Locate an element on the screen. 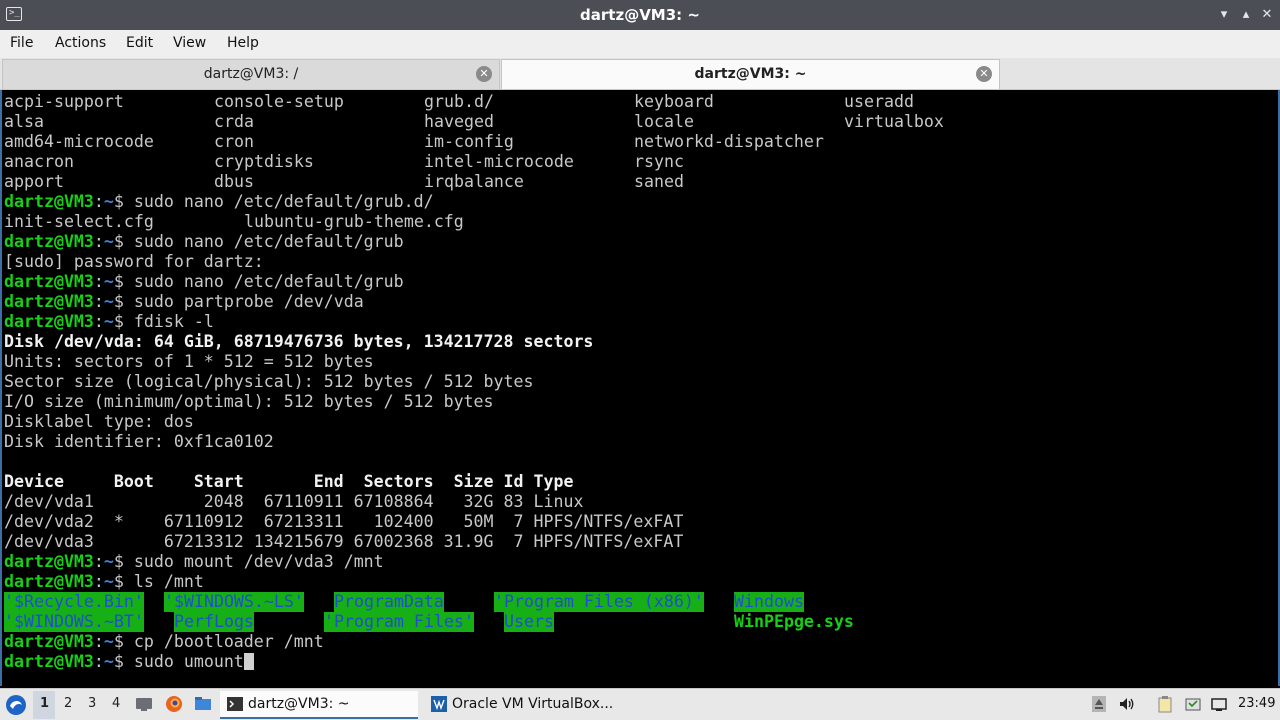 This screenshot has height=720, width=1280. file-manager-icon is located at coordinates (203, 704).